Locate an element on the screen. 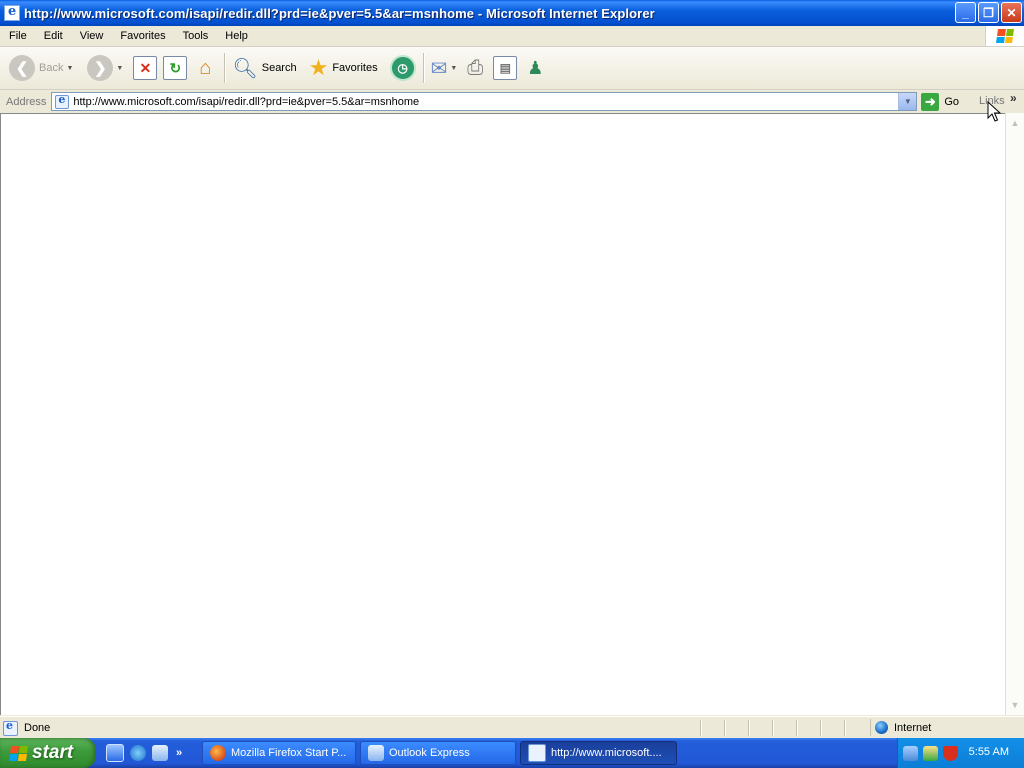 The image size is (1024, 768). mail-icon: ✉ is located at coordinates (439, 68).